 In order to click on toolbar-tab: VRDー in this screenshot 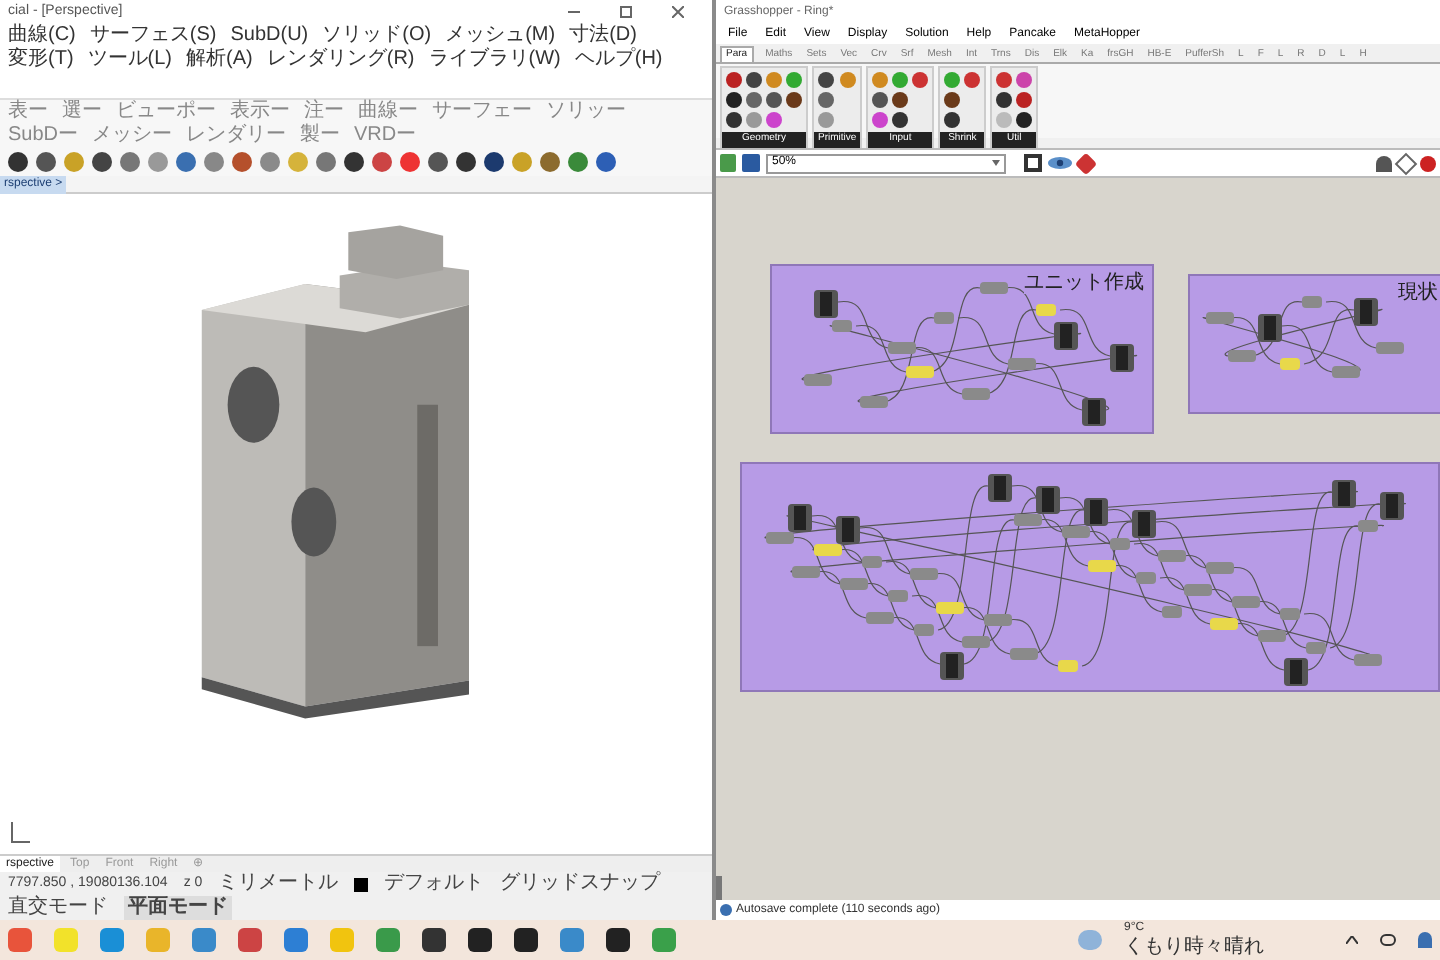, I will do `click(385, 136)`.